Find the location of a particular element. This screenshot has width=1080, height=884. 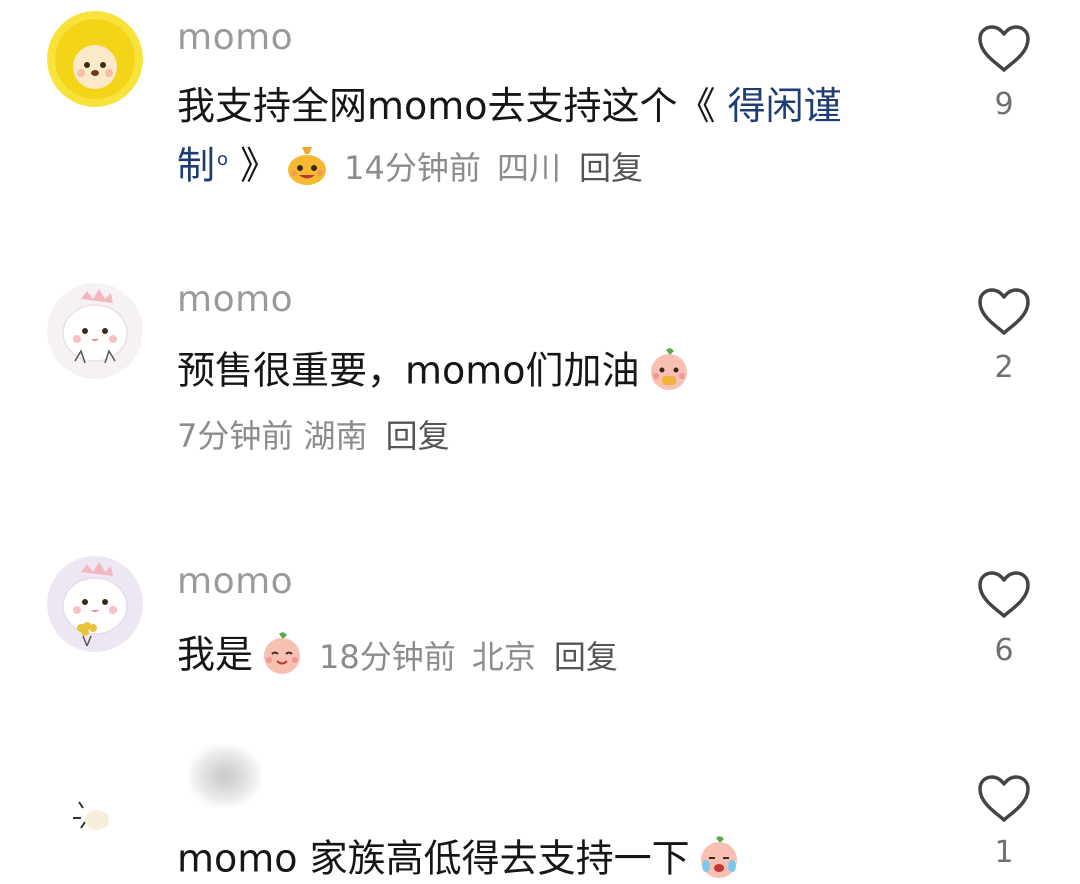

comment-text: 预售很重要，momo们加油 is located at coordinates (434, 372).